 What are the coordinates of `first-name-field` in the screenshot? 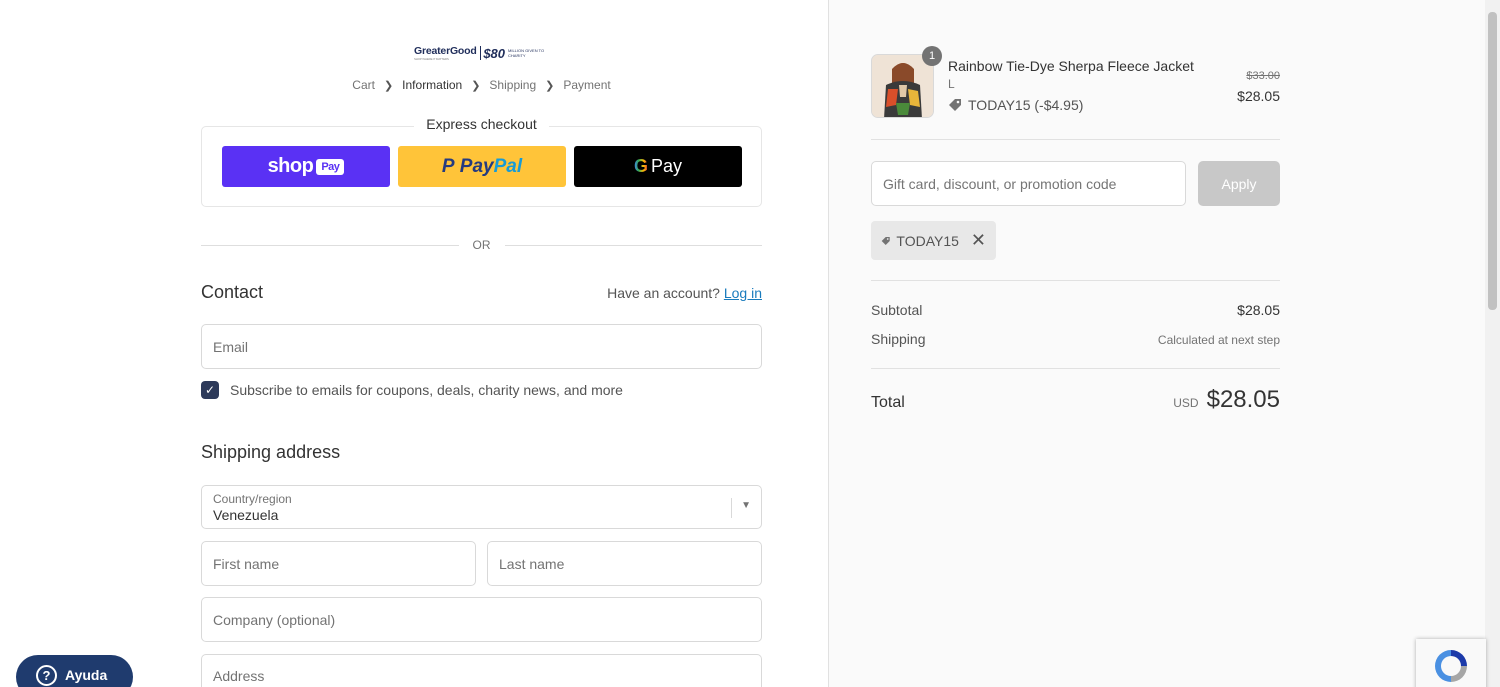 It's located at (338, 563).